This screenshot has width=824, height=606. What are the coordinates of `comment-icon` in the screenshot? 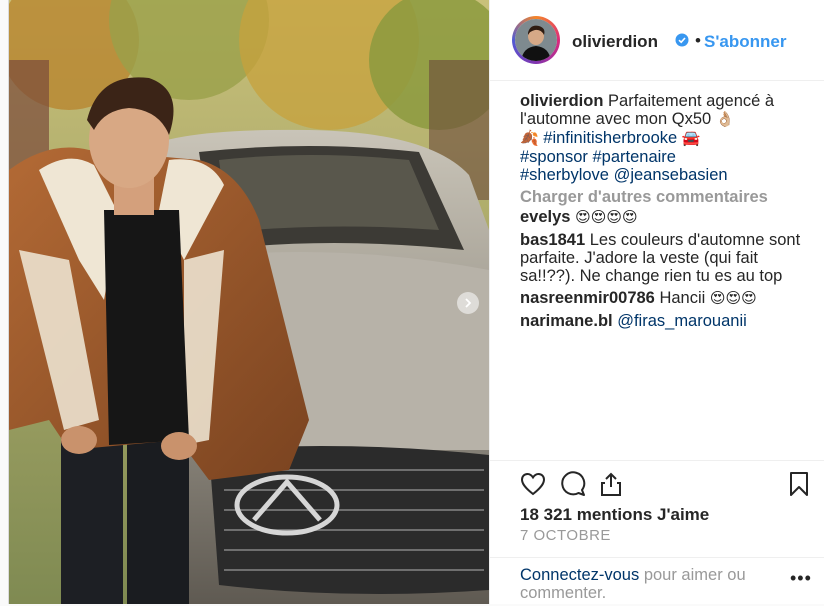 It's located at (573, 484).